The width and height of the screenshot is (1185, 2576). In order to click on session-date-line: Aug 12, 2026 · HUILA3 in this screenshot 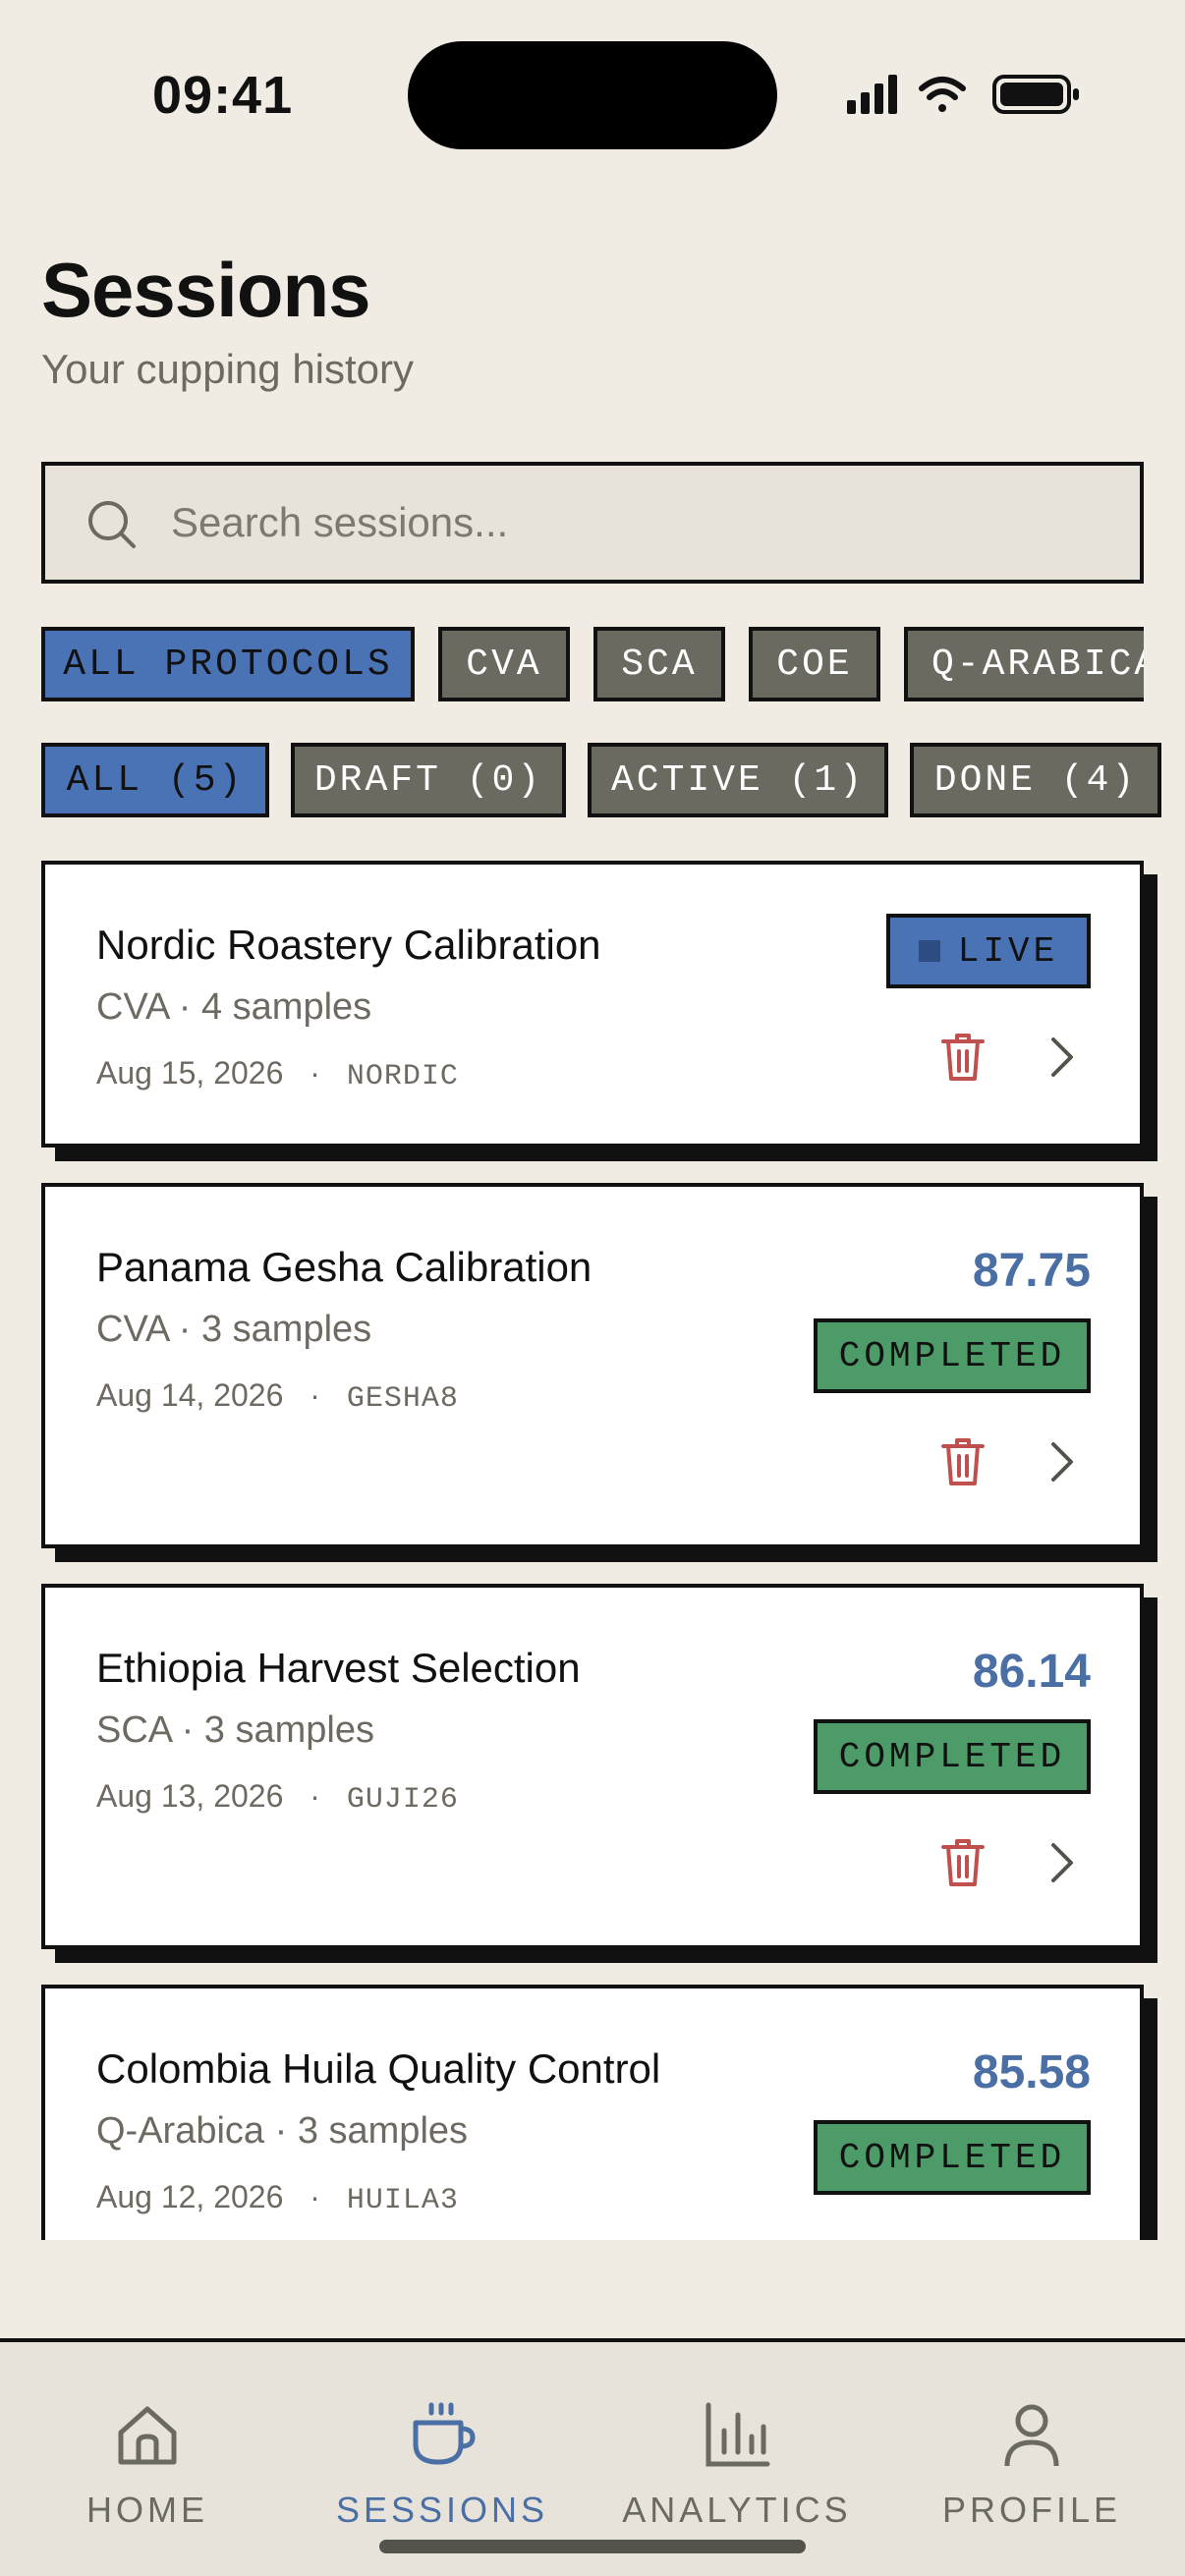, I will do `click(278, 2198)`.